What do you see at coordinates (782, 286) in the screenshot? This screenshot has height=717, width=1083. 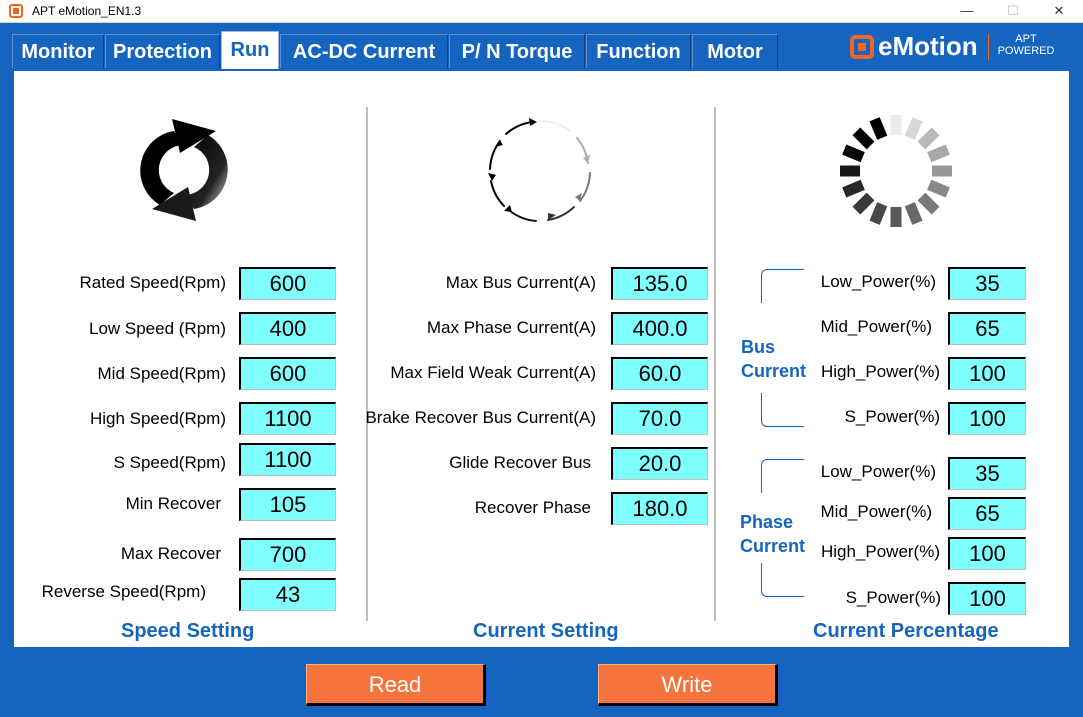 I see `bus-bracket-top` at bounding box center [782, 286].